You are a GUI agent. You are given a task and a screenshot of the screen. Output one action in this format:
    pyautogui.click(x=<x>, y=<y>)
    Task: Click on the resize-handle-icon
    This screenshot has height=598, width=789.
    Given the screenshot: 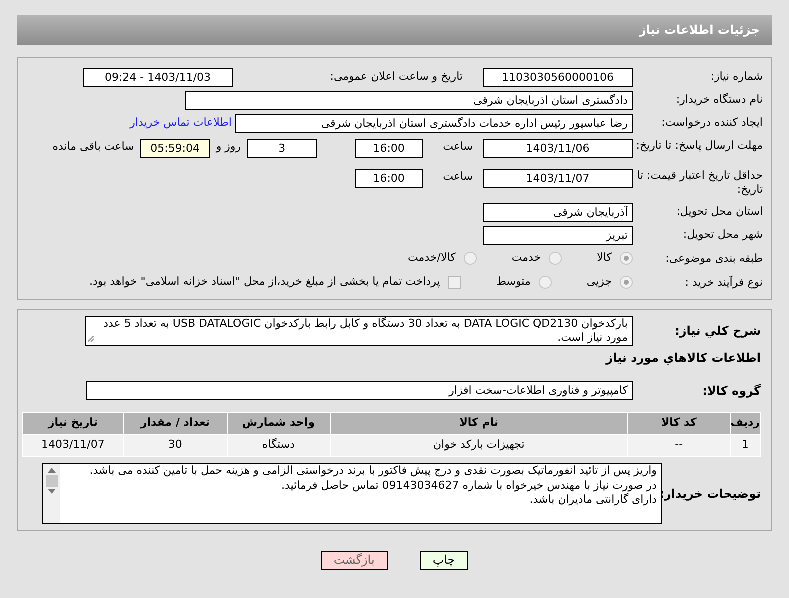 What is the action you would take?
    pyautogui.click(x=91, y=339)
    